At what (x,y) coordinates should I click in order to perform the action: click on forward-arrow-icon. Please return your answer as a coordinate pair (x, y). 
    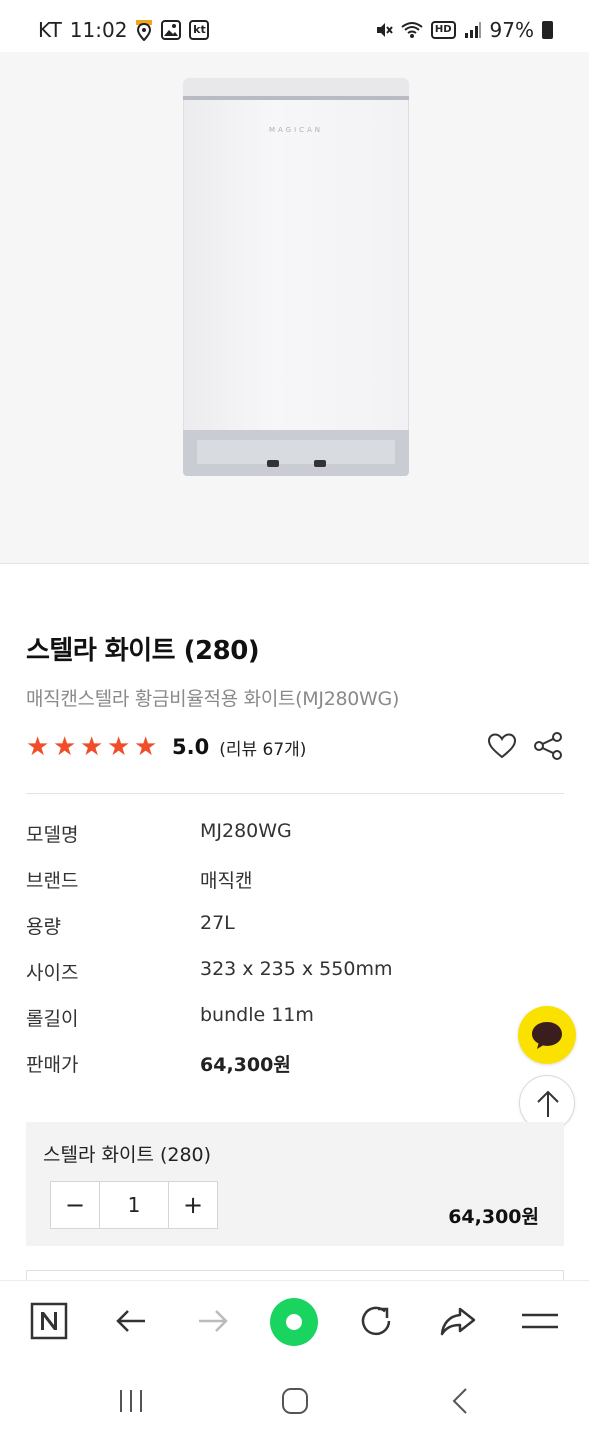
    Looking at the image, I should click on (213, 1321).